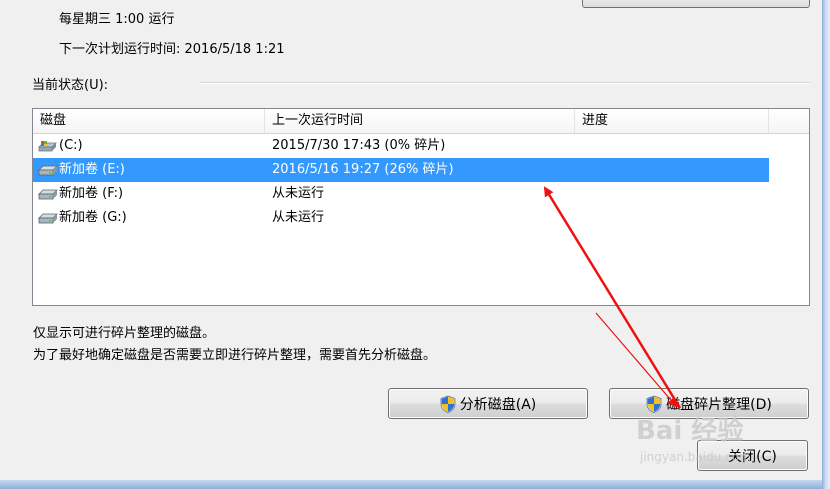 This screenshot has height=489, width=830. What do you see at coordinates (672, 121) in the screenshot?
I see `column-header-progress: 进度` at bounding box center [672, 121].